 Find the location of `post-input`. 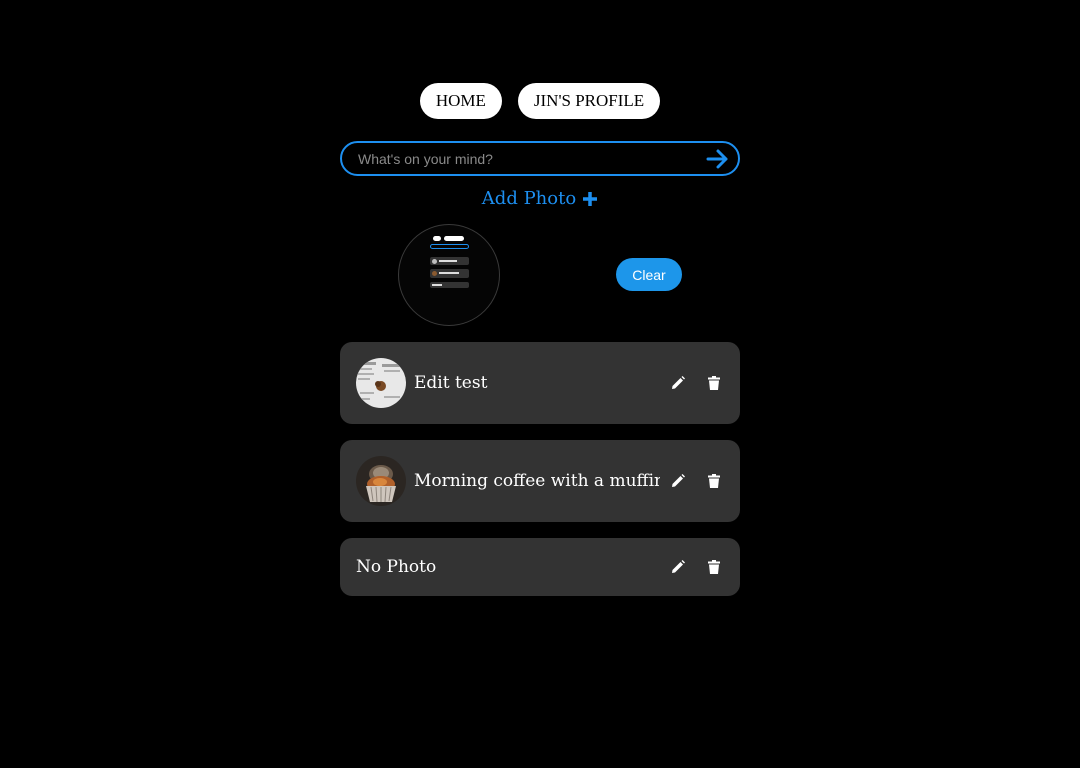

post-input is located at coordinates (531, 158).